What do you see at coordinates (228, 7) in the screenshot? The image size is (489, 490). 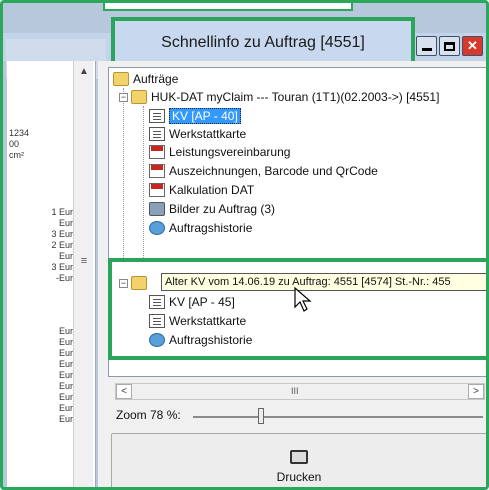 I see `top-tab-outline` at bounding box center [228, 7].